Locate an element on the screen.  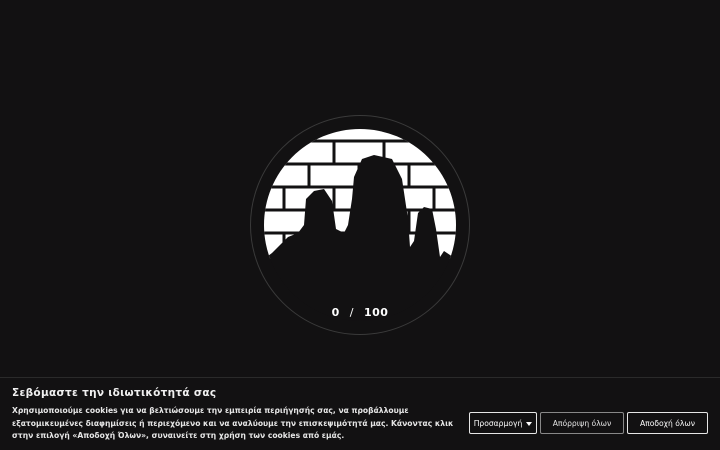
accept-all-button: Αποδοχή όλων is located at coordinates (667, 423).